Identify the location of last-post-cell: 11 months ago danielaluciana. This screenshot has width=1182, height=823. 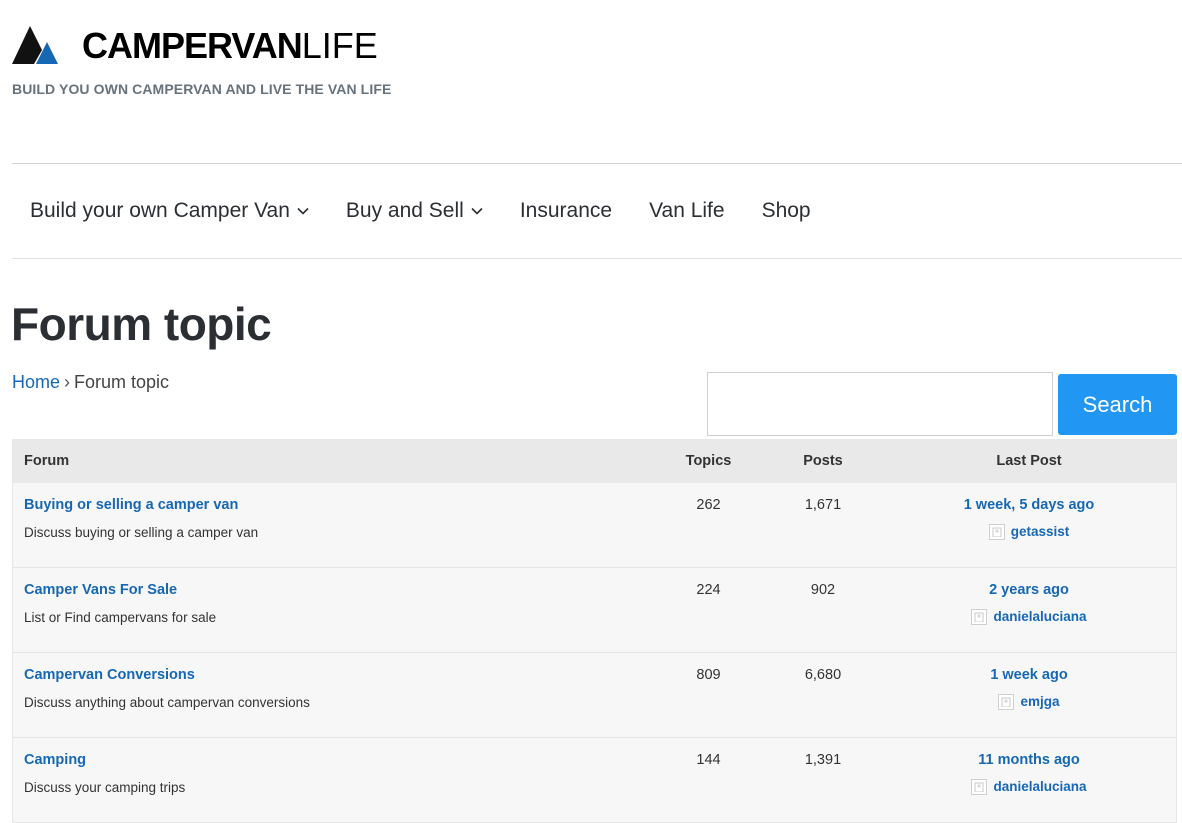
(1029, 776).